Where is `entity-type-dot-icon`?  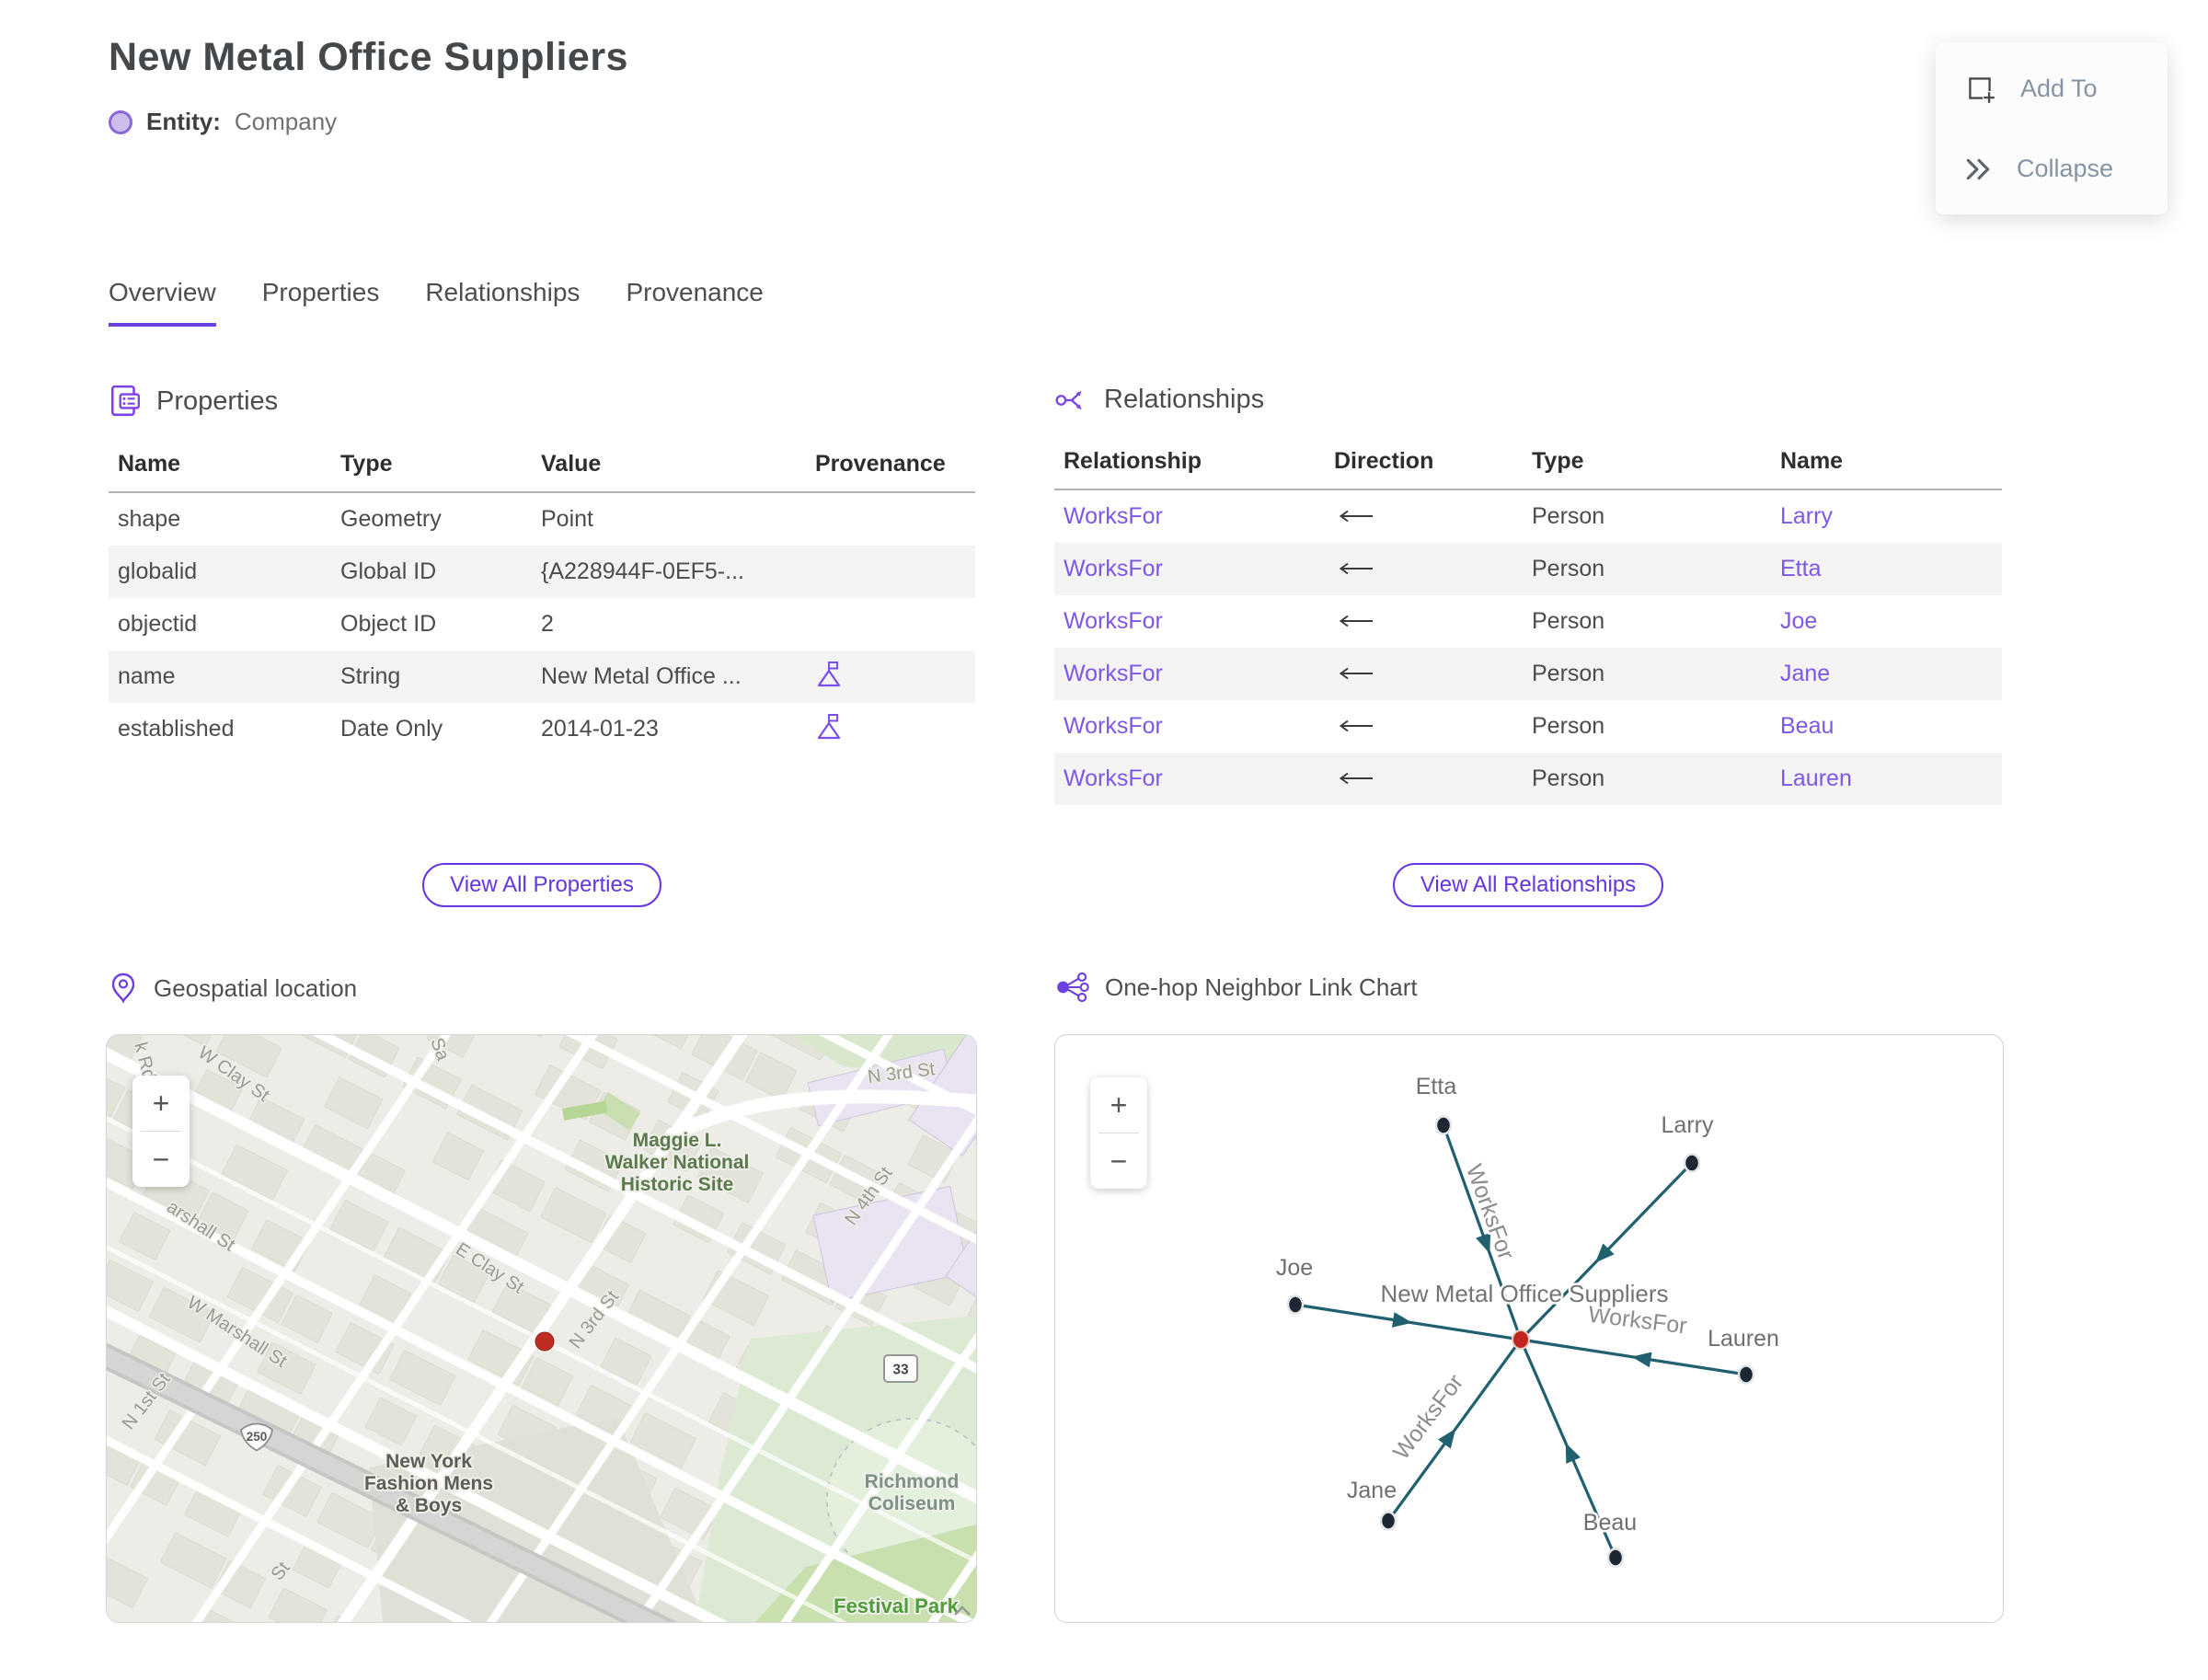 entity-type-dot-icon is located at coordinates (120, 121).